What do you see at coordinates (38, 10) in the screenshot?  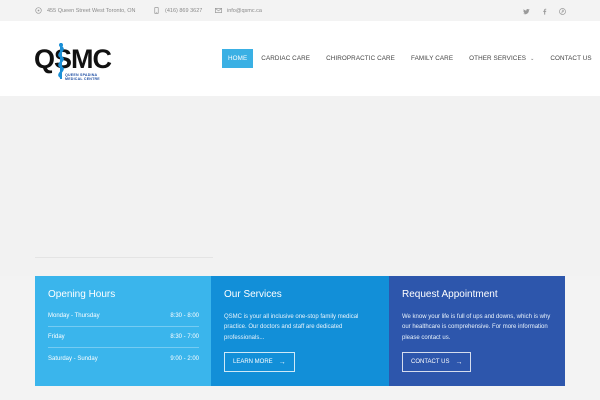 I see `map-pin-icon` at bounding box center [38, 10].